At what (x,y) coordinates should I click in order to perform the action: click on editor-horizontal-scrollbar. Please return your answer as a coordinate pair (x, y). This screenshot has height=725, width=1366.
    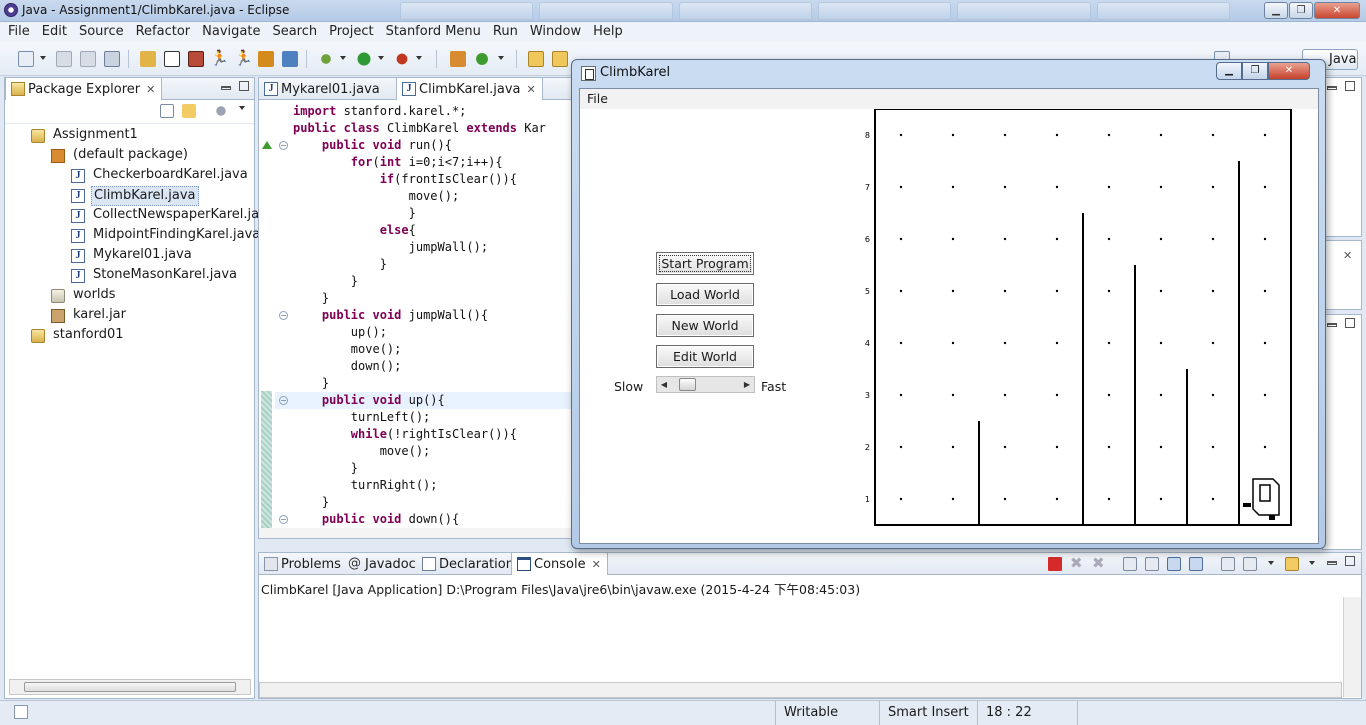
    Looking at the image, I should click on (415, 533).